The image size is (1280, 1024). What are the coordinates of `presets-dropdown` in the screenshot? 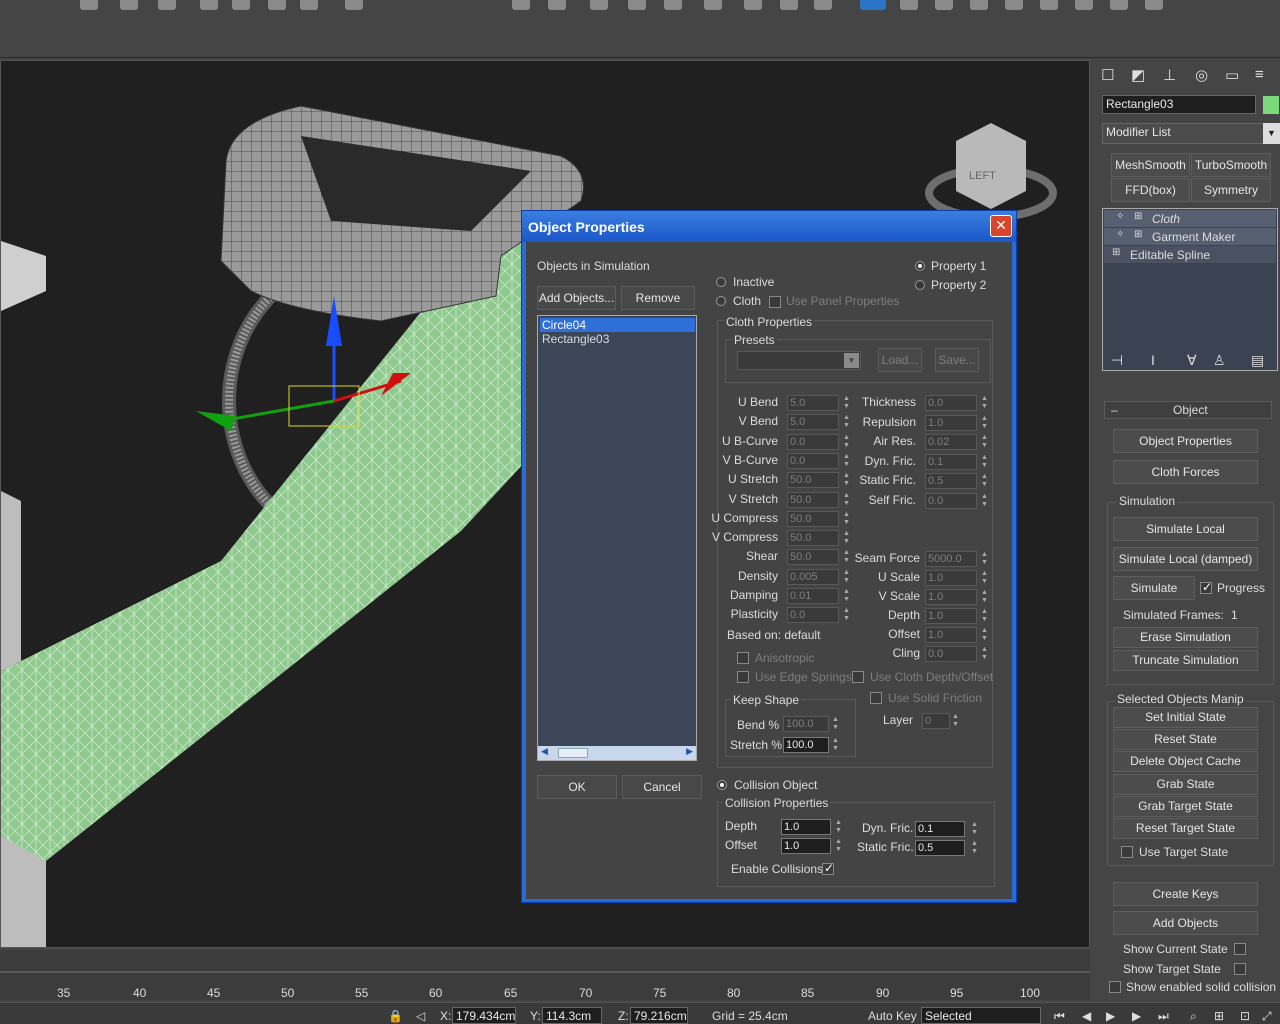 It's located at (799, 360).